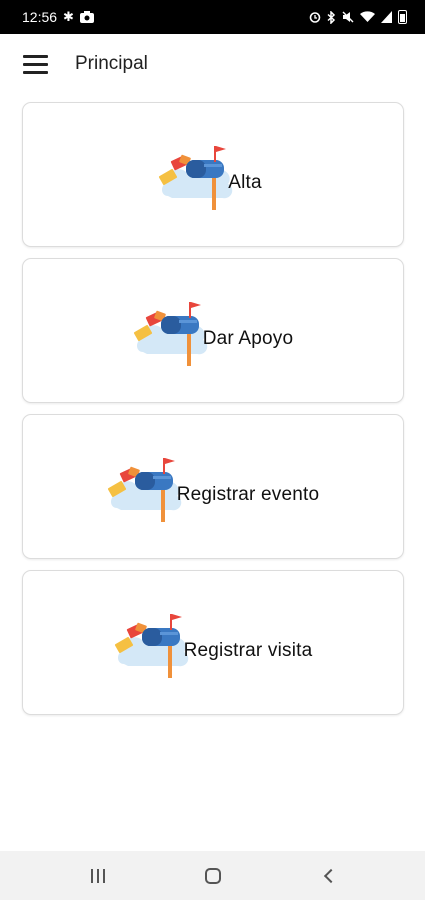 The image size is (425, 900). I want to click on back-button, so click(328, 876).